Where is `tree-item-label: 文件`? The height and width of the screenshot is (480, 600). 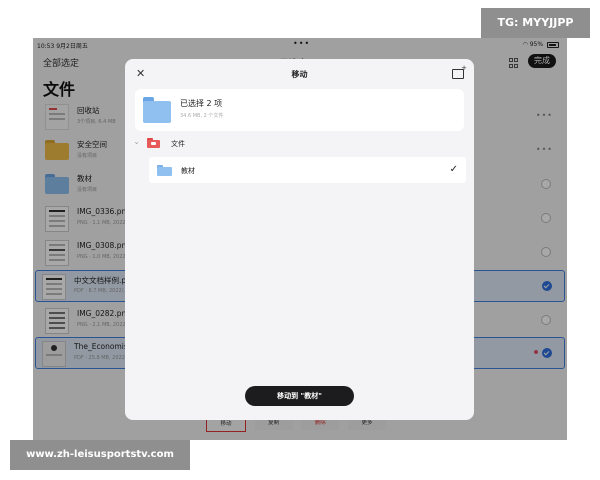 tree-item-label: 文件 is located at coordinates (178, 144).